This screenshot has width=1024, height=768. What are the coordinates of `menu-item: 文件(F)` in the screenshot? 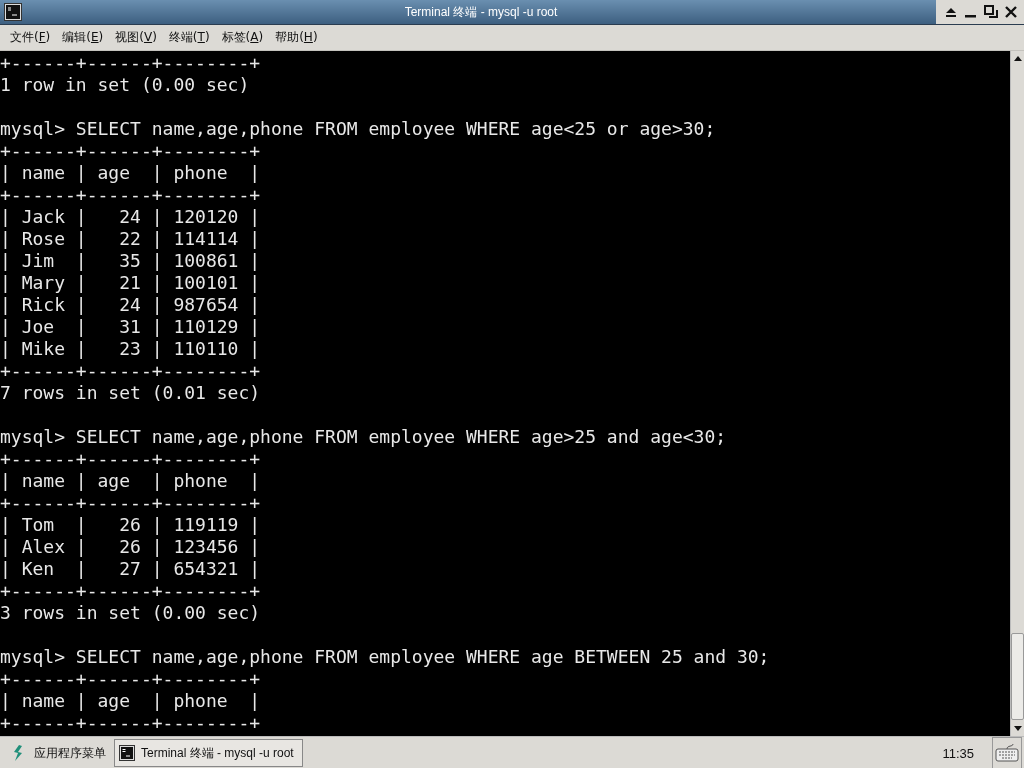 It's located at (30, 37).